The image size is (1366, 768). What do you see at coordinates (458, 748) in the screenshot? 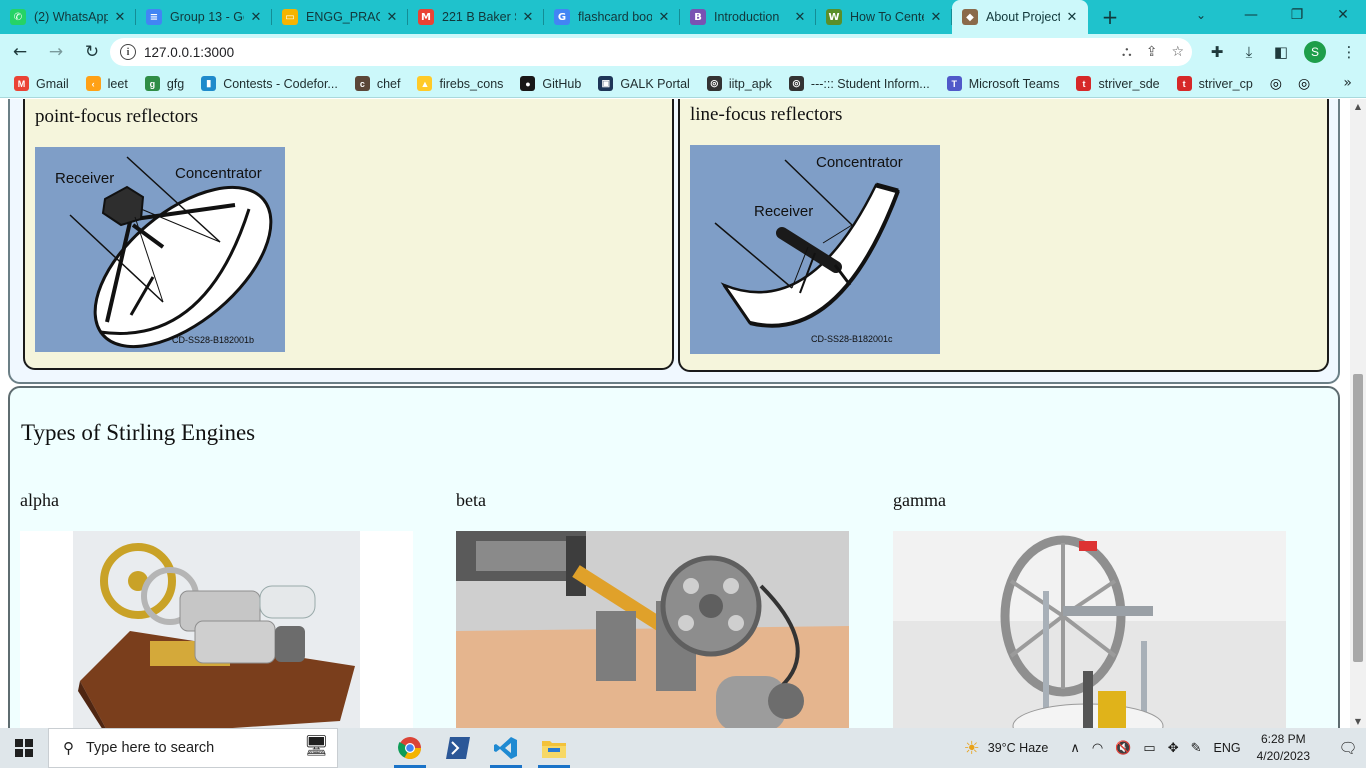
I see `powershell-app-icon` at bounding box center [458, 748].